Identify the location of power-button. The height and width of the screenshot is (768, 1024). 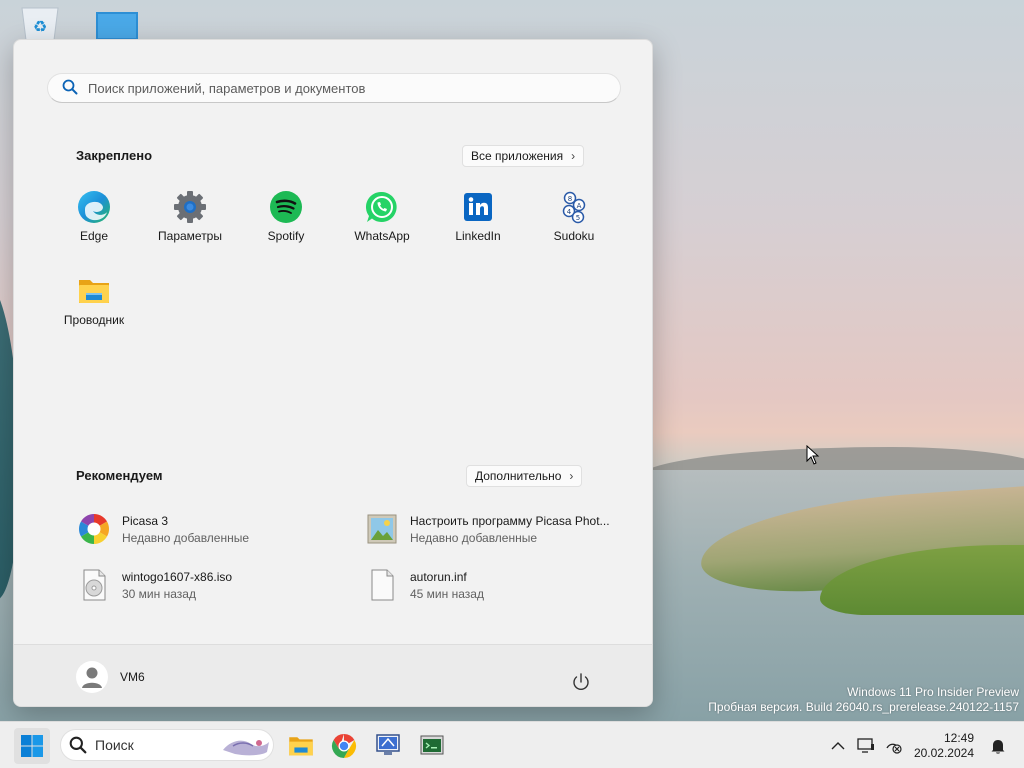
(581, 682).